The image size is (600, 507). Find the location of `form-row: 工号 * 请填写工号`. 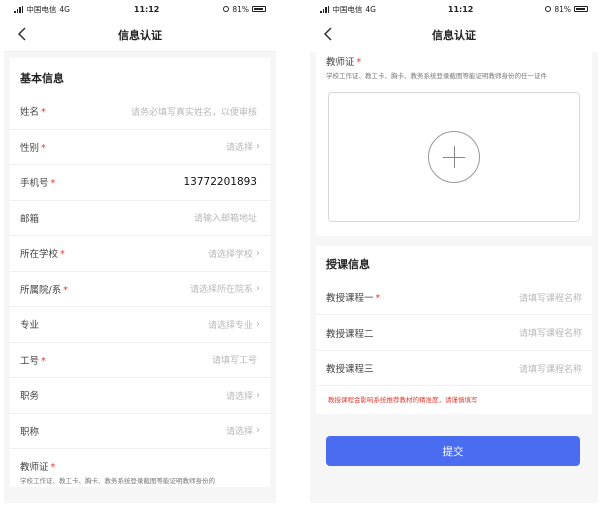

form-row: 工号 * 请填写工号 is located at coordinates (140, 360).